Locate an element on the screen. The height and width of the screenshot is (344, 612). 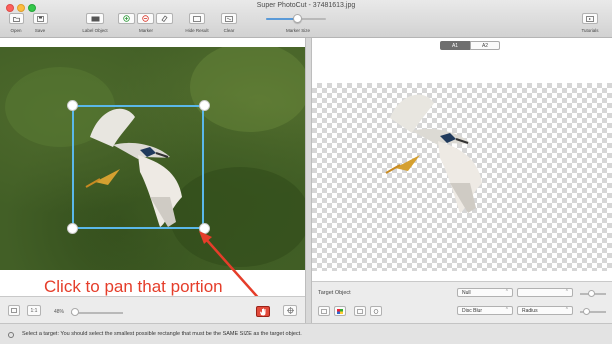
background-color-button is located at coordinates (340, 311).